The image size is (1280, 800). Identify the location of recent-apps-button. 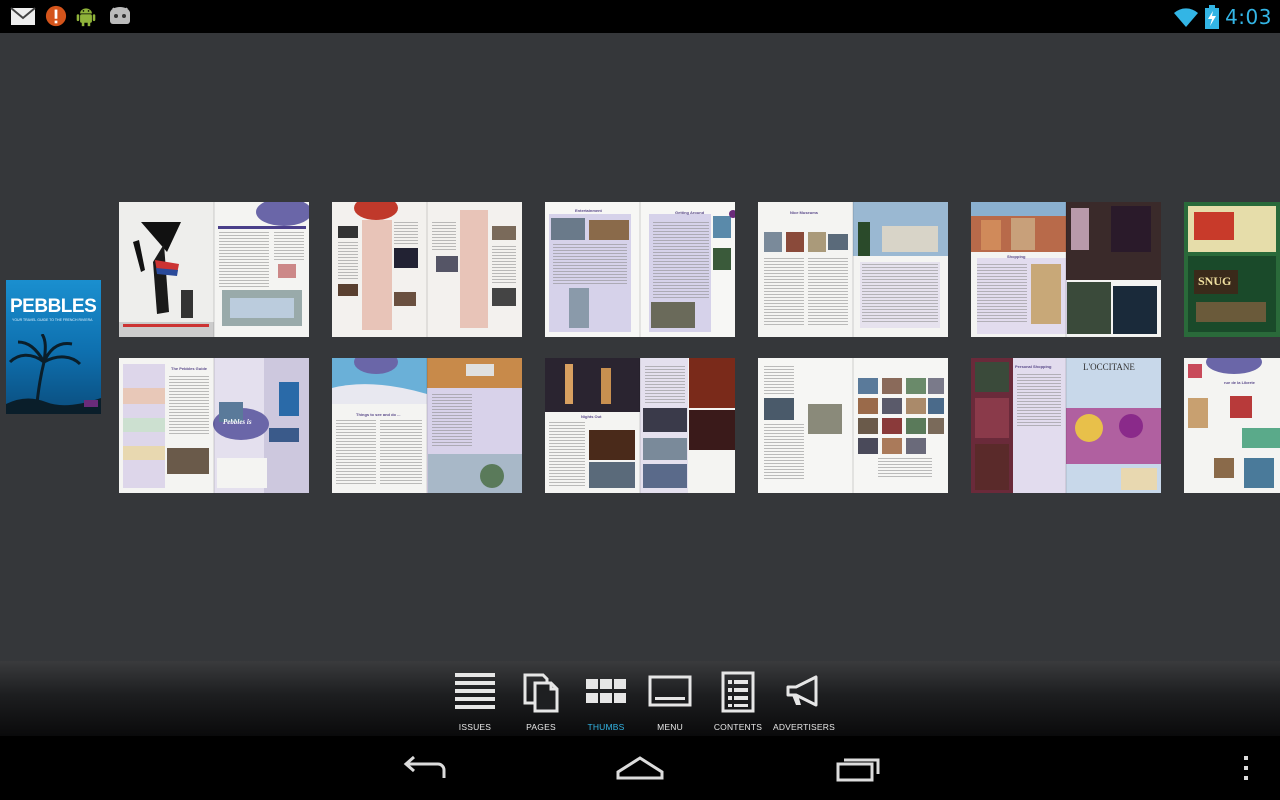
(858, 768).